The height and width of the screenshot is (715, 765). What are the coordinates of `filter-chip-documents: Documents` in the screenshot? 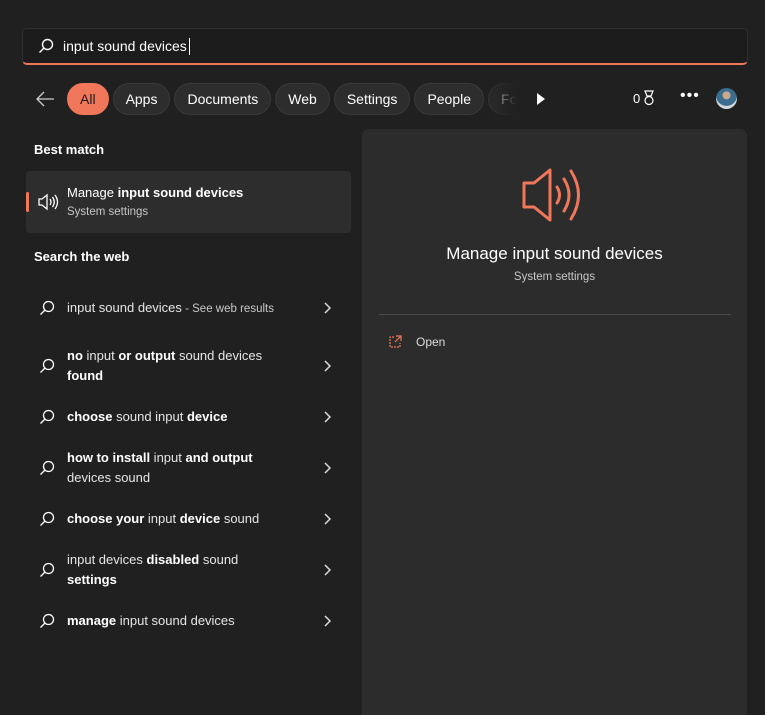 It's located at (223, 99).